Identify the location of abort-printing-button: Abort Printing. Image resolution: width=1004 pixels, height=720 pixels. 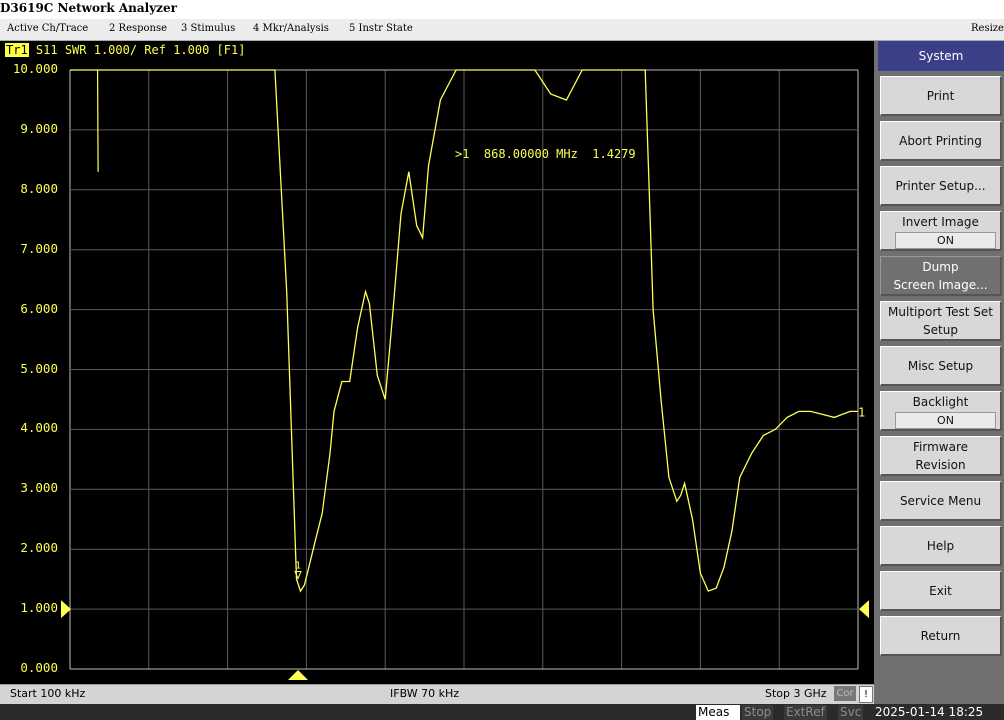
(941, 141).